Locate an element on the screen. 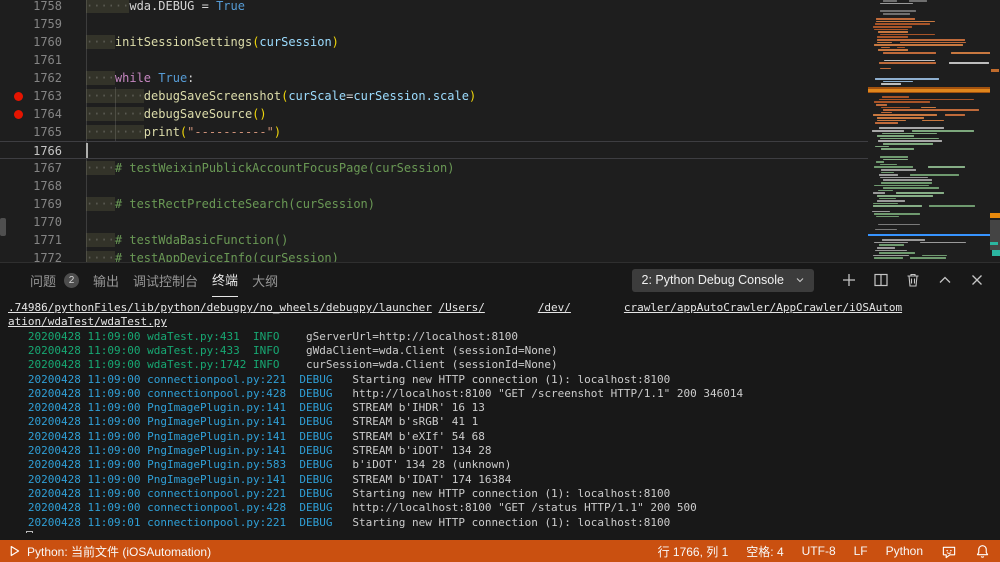 The image size is (1000, 562). code-line: 1770 is located at coordinates (434, 222).